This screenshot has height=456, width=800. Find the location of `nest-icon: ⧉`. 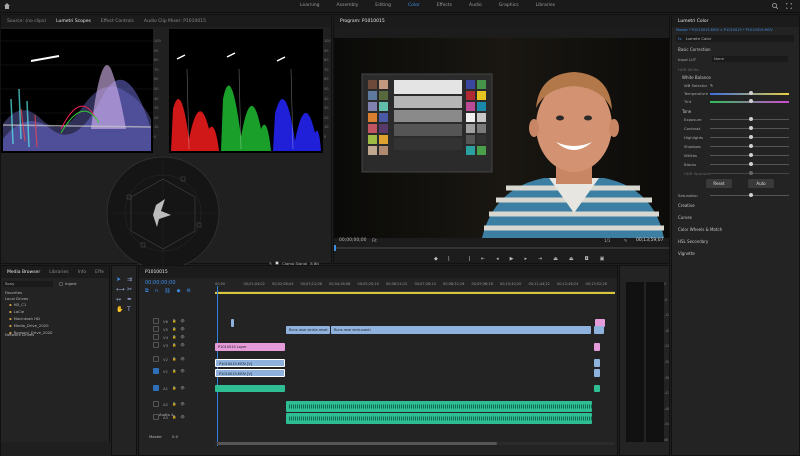

nest-icon: ⧉ is located at coordinates (147, 291).